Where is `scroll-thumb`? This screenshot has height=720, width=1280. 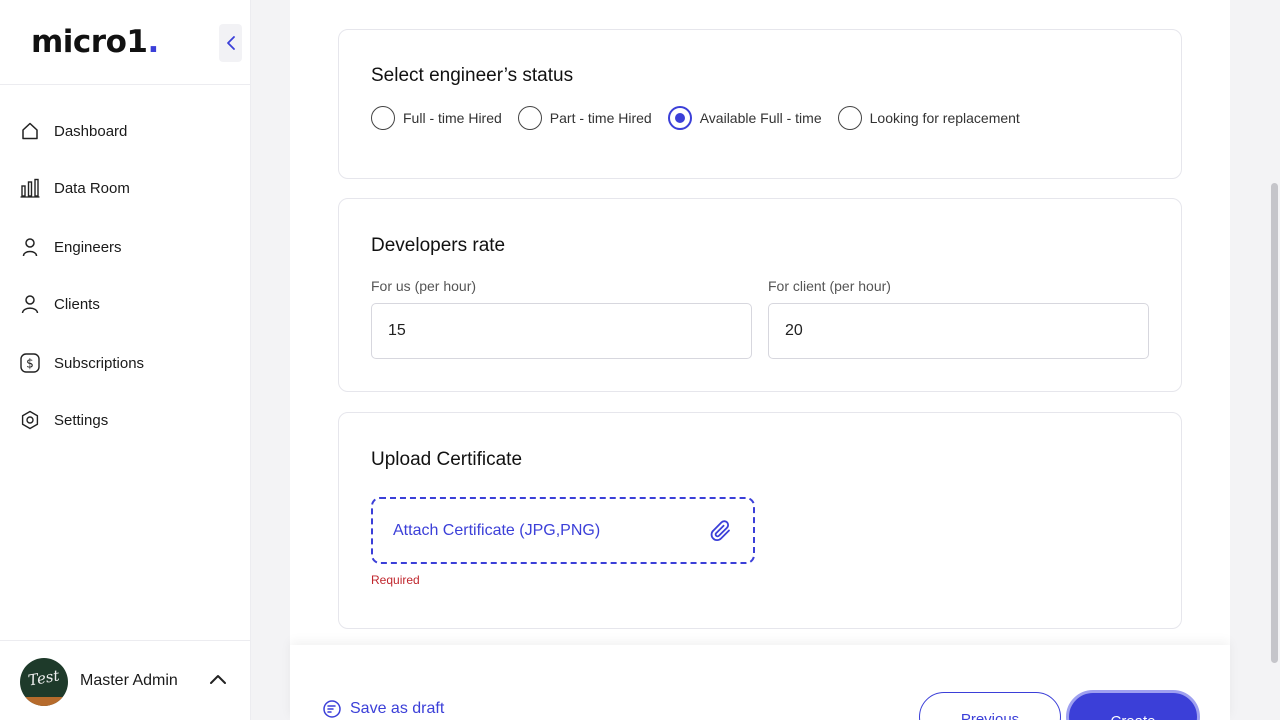
scroll-thumb is located at coordinates (1274, 423).